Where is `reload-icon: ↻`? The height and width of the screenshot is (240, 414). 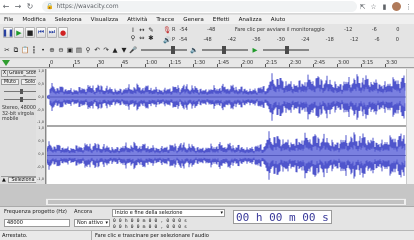
reload-icon: ↻ is located at coordinates (30, 7).